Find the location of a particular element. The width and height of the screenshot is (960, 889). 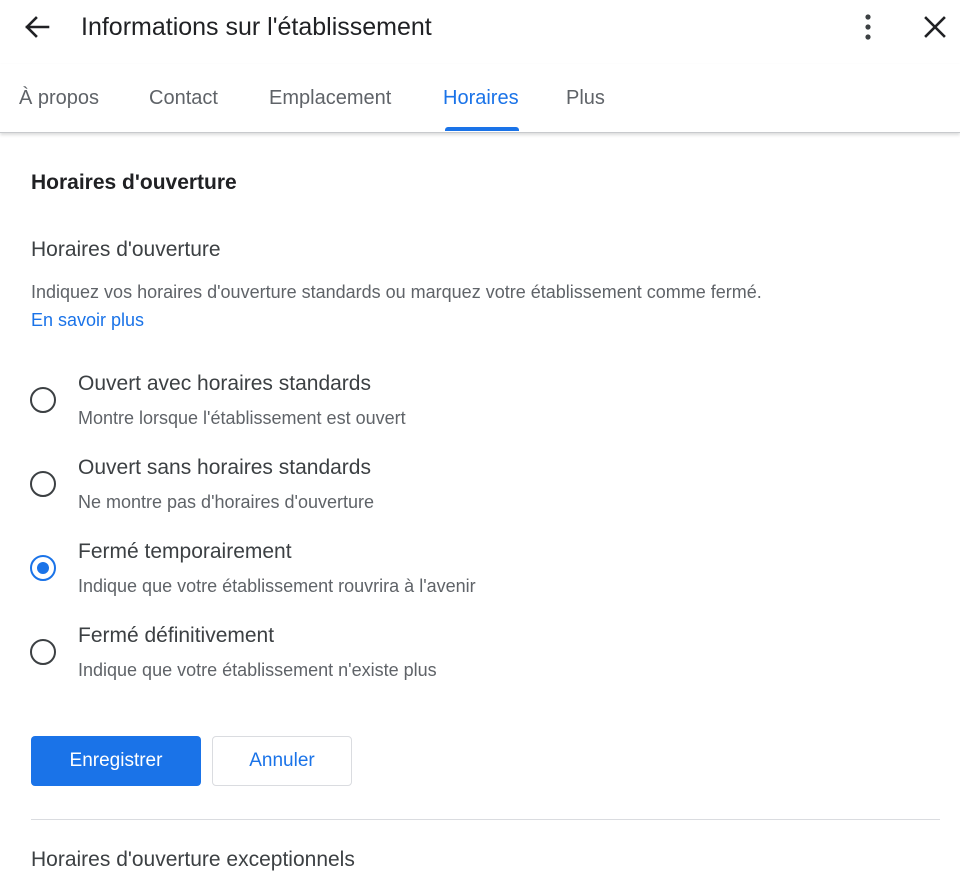

option-label: Ouvert sans horaires standards is located at coordinates (224, 467).